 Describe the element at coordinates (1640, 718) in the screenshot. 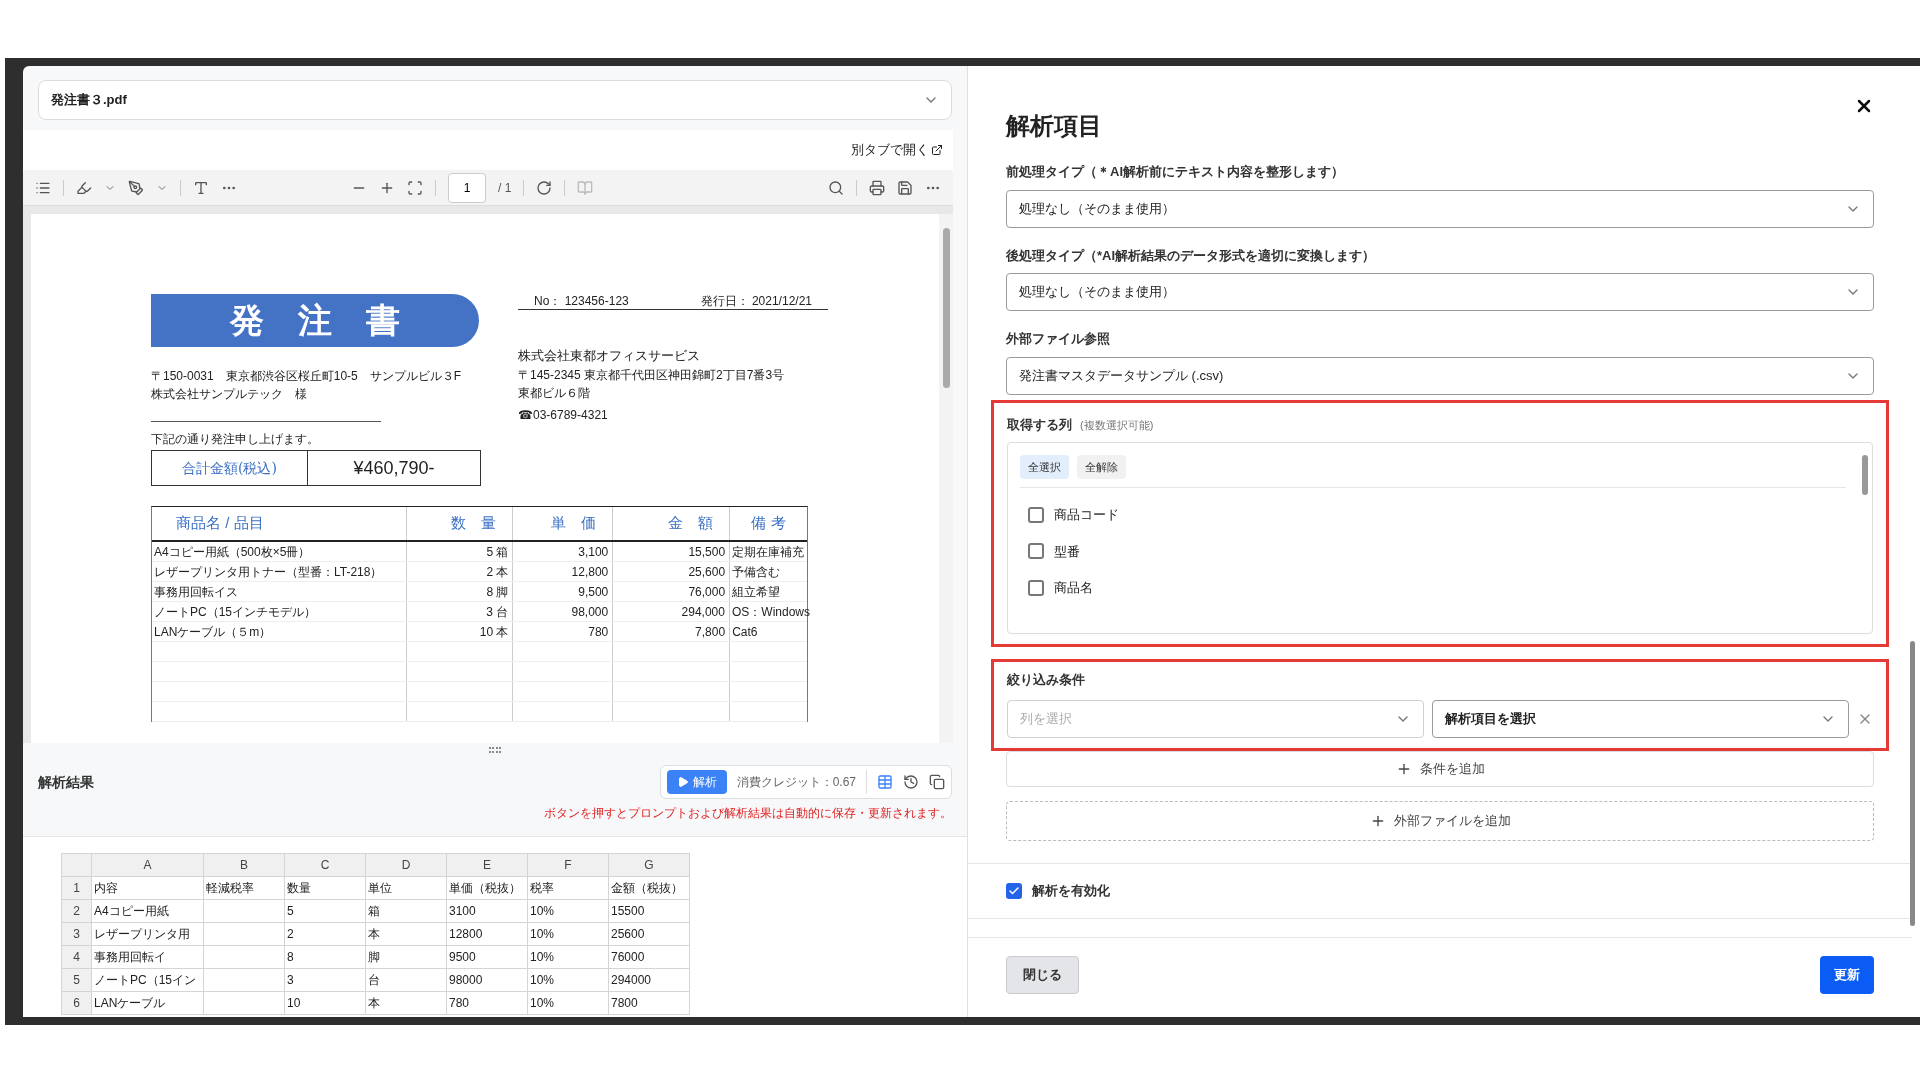

I see `item-select: 解析項目を選択` at that location.